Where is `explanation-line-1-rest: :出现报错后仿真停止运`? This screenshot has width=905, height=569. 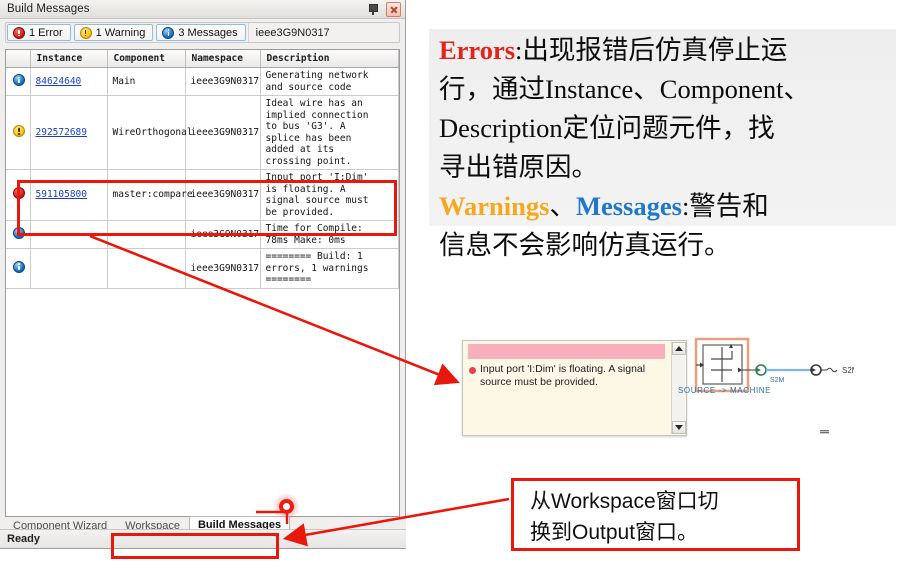
explanation-line-1-rest: :出现报错后仿真停止运 is located at coordinates (651, 50).